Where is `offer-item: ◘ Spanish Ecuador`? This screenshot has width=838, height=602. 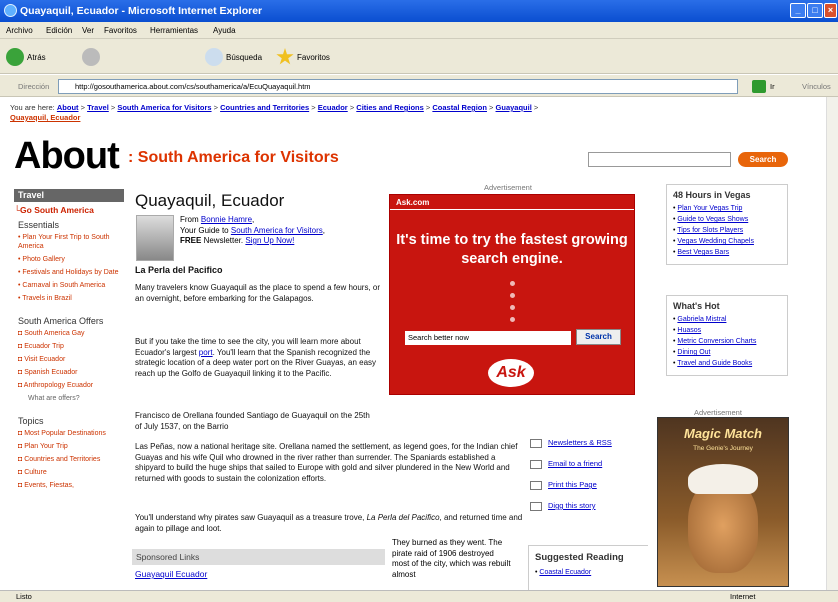 offer-item: ◘ Spanish Ecuador is located at coordinates (71, 372).